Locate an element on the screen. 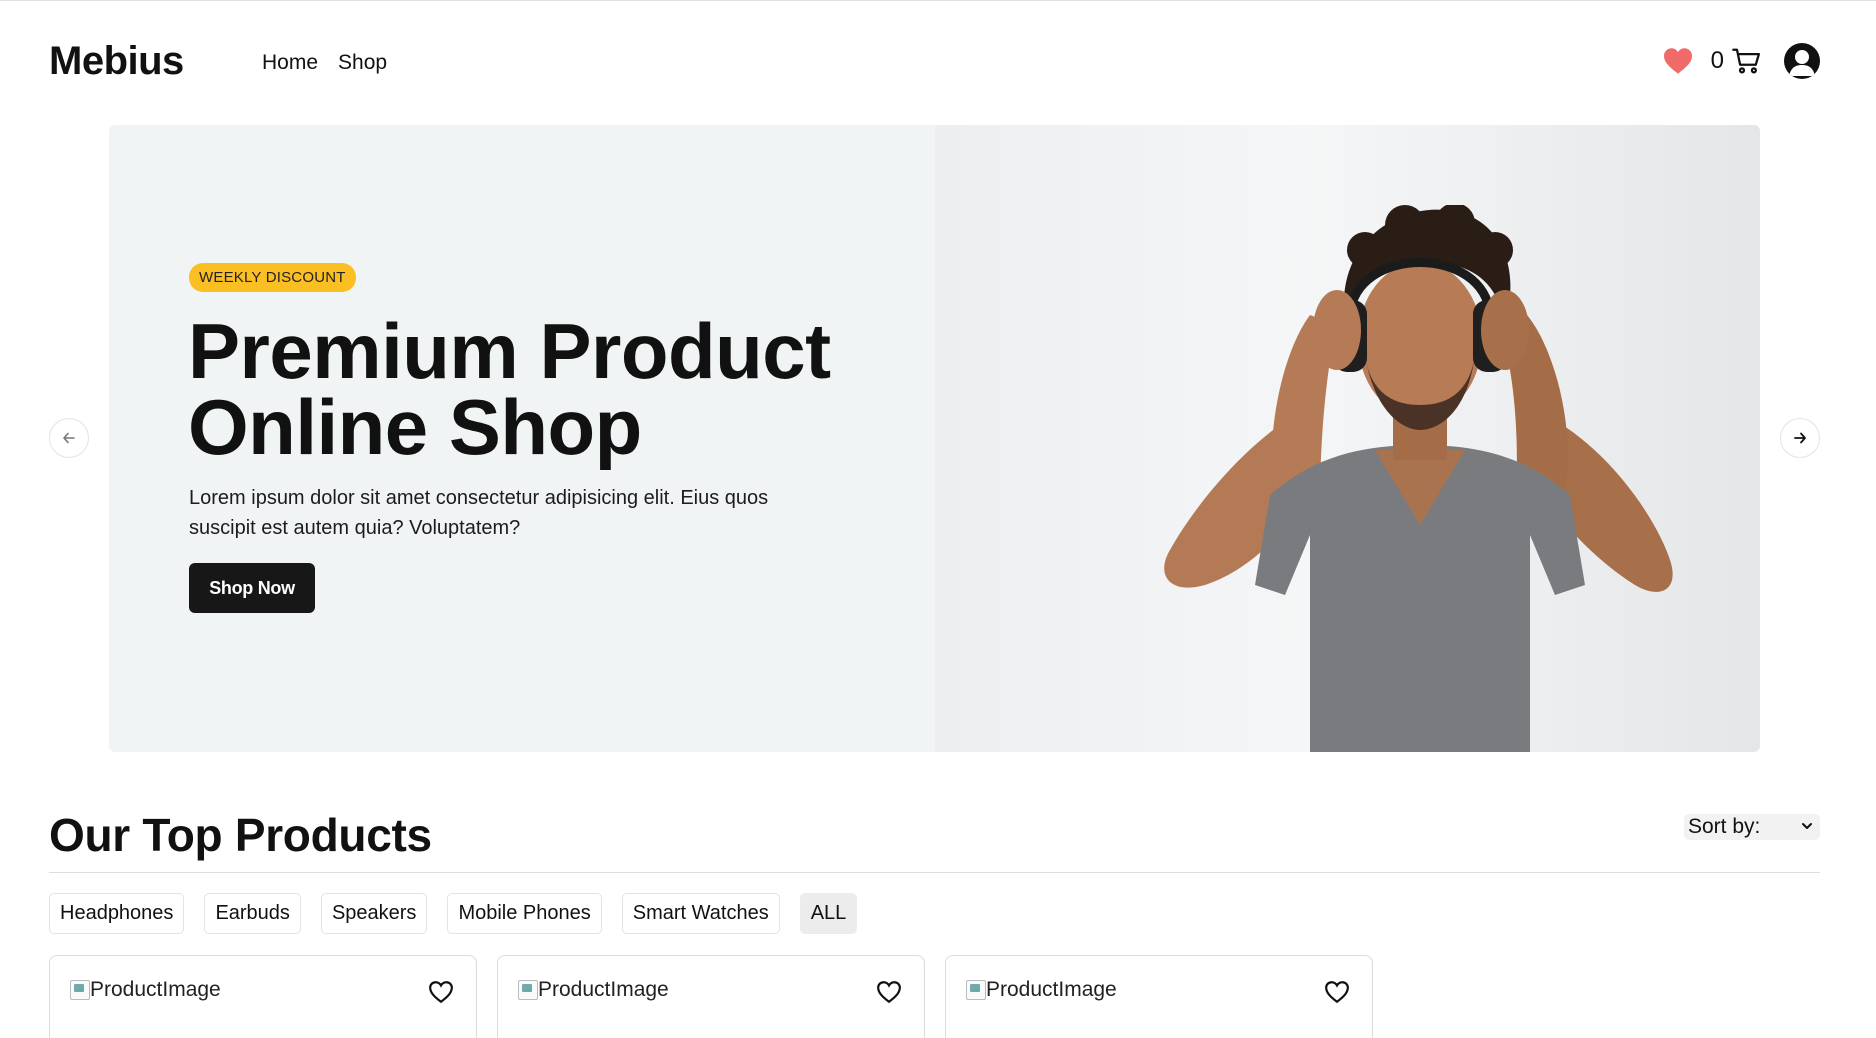 The image size is (1876, 1038). carousel-next-button is located at coordinates (1800, 438).